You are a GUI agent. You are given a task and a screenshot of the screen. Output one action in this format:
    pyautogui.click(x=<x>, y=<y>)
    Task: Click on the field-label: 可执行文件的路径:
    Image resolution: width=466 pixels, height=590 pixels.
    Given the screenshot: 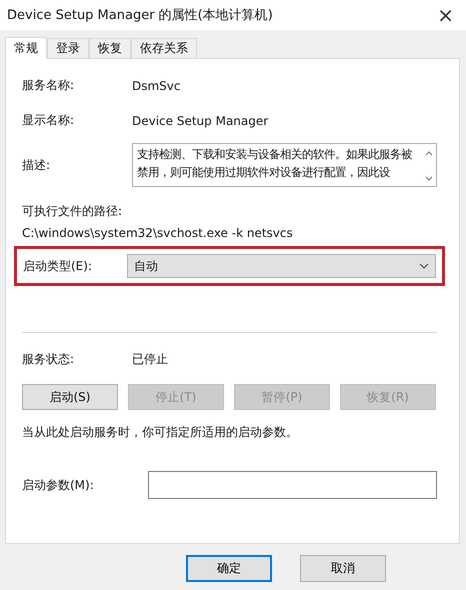 What is the action you would take?
    pyautogui.click(x=73, y=211)
    